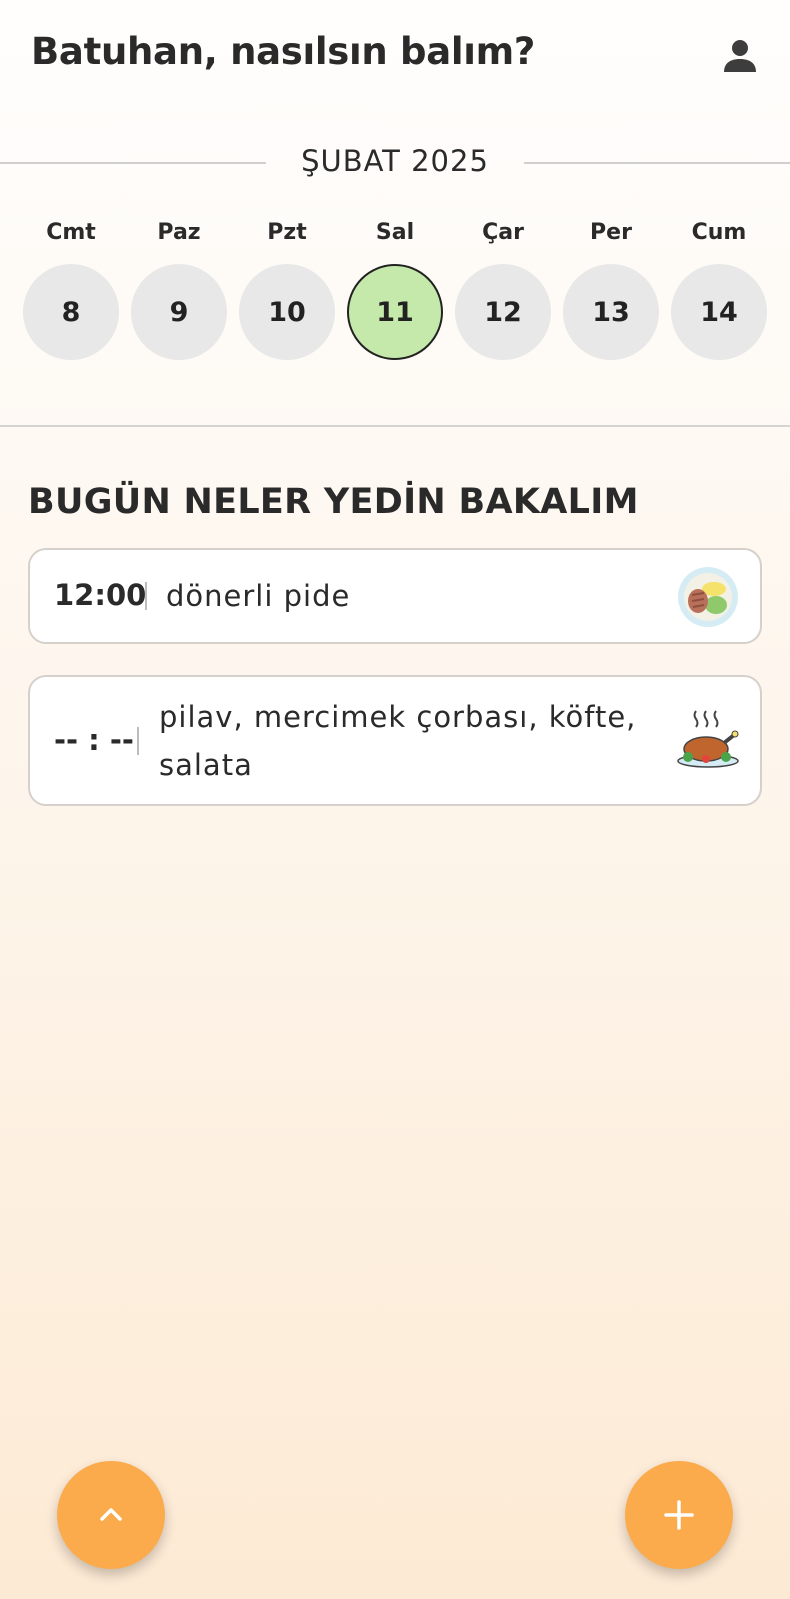 The image size is (790, 1599). I want to click on header: Batuhan, nasılsın balım?, so click(395, 55).